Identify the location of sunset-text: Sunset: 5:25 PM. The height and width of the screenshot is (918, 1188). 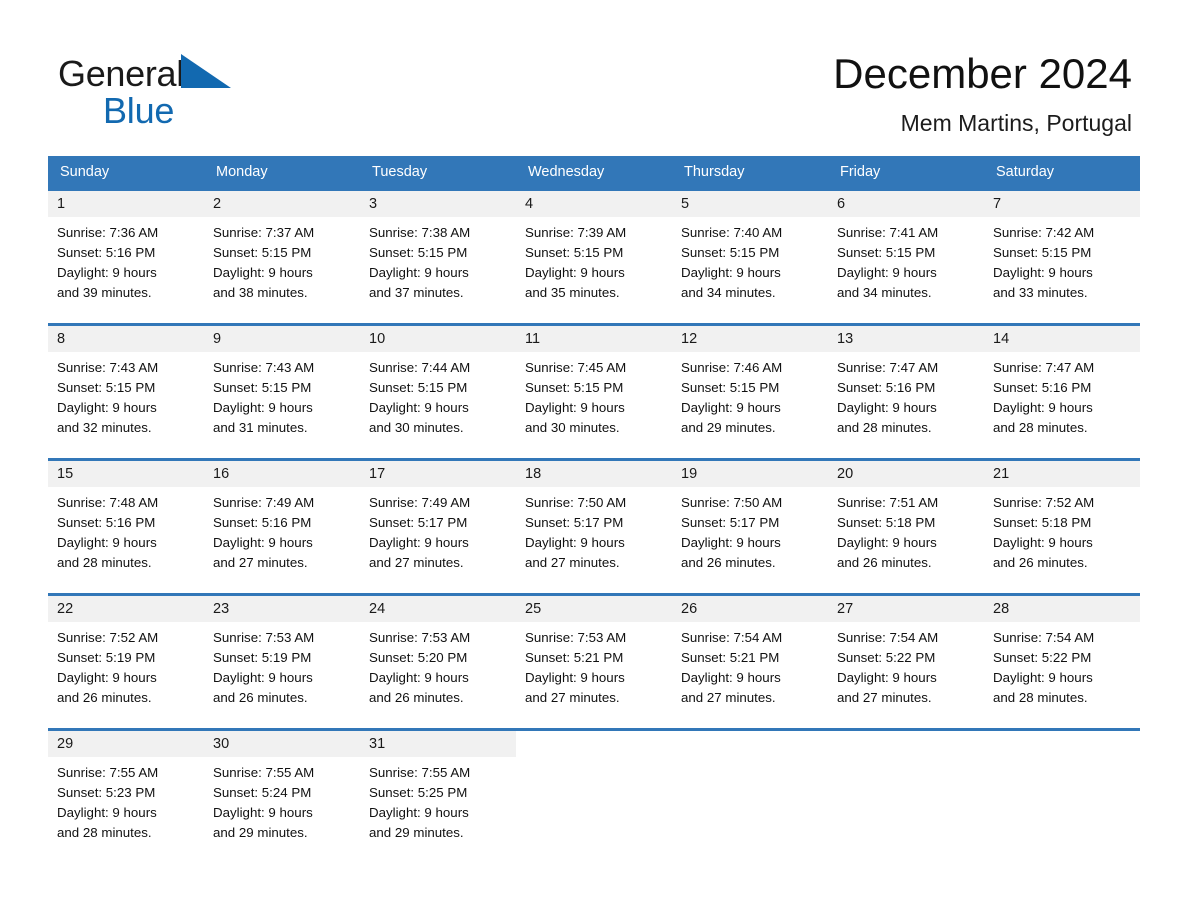
(418, 792).